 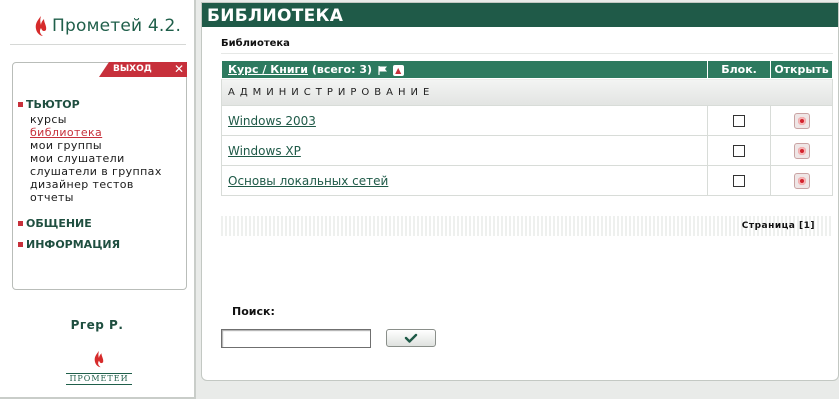 What do you see at coordinates (739, 69) in the screenshot?
I see `column-header-block: Блок.` at bounding box center [739, 69].